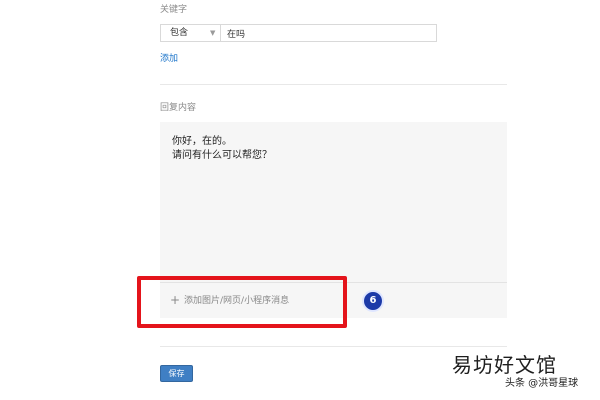 The image size is (600, 400). What do you see at coordinates (174, 10) in the screenshot?
I see `keyword-section-label: 关键字` at bounding box center [174, 10].